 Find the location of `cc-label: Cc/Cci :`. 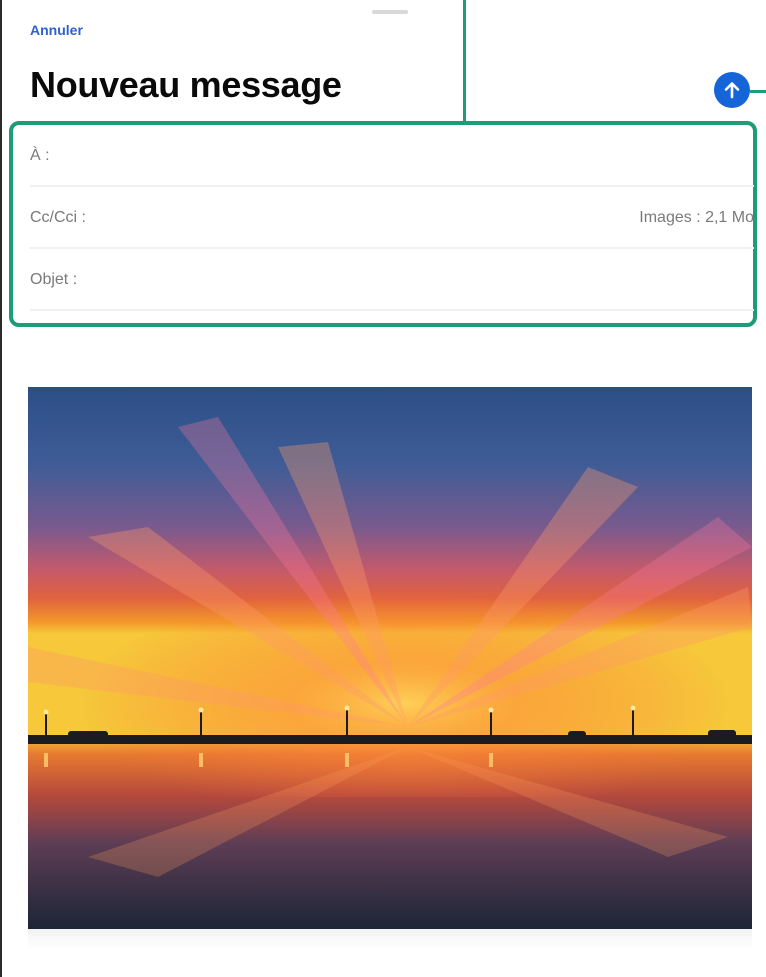

cc-label: Cc/Cci : is located at coordinates (58, 217).